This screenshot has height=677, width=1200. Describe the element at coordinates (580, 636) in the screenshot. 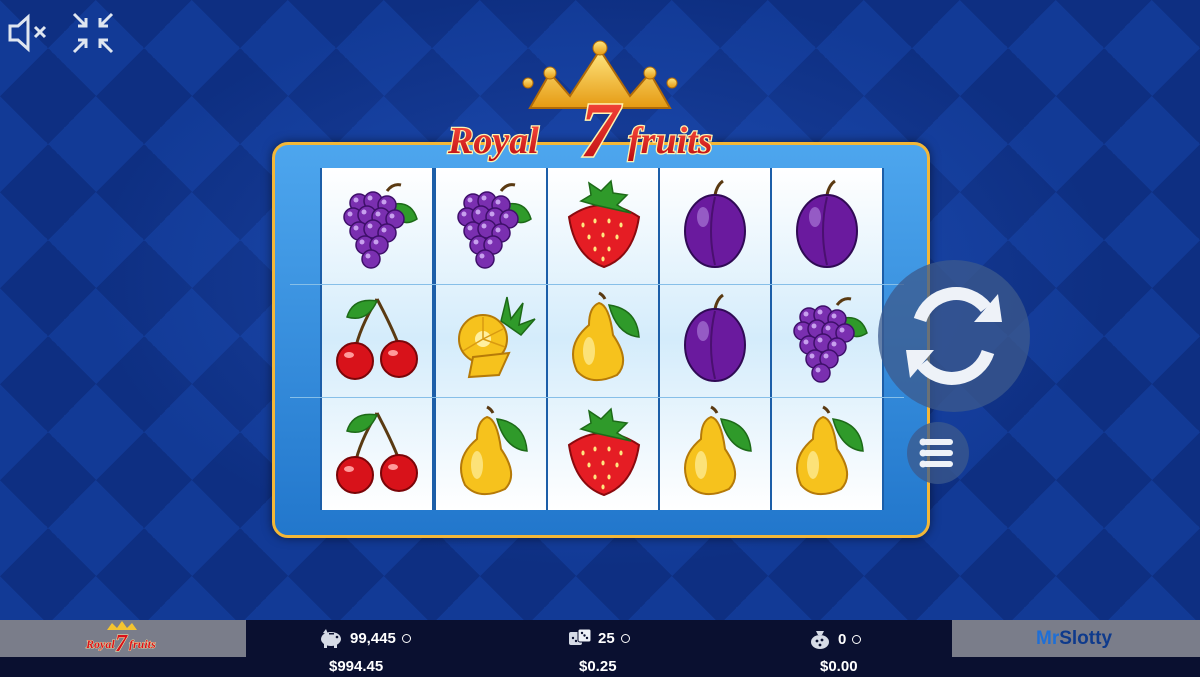

I see `dice-icon` at that location.